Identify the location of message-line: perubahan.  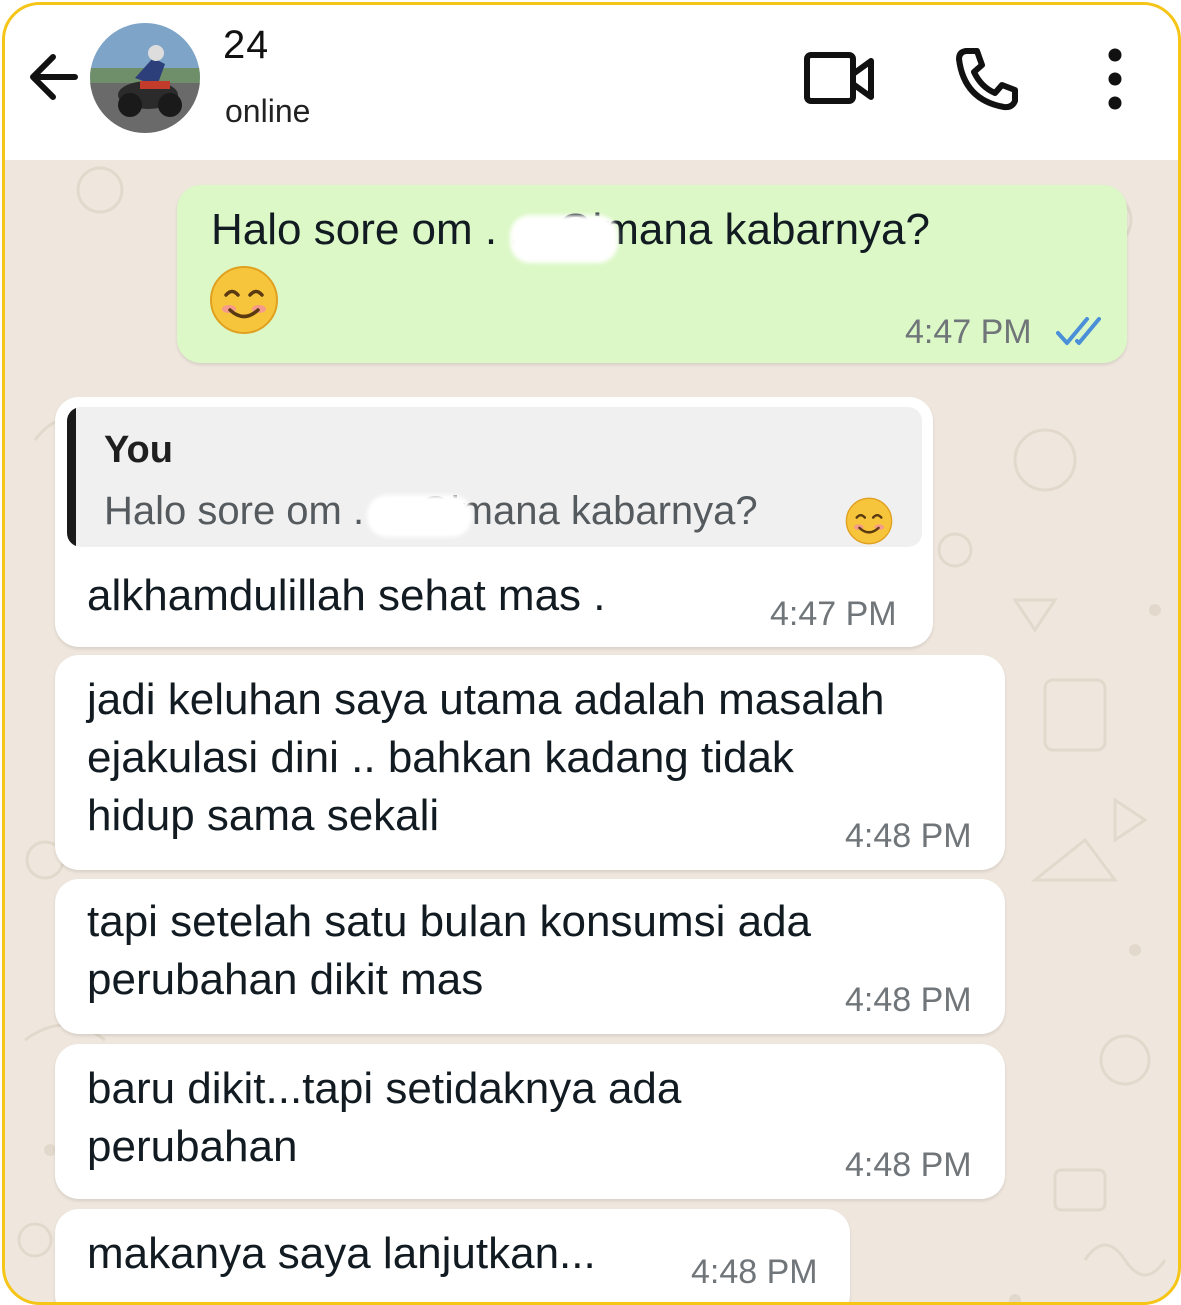
(192, 1146).